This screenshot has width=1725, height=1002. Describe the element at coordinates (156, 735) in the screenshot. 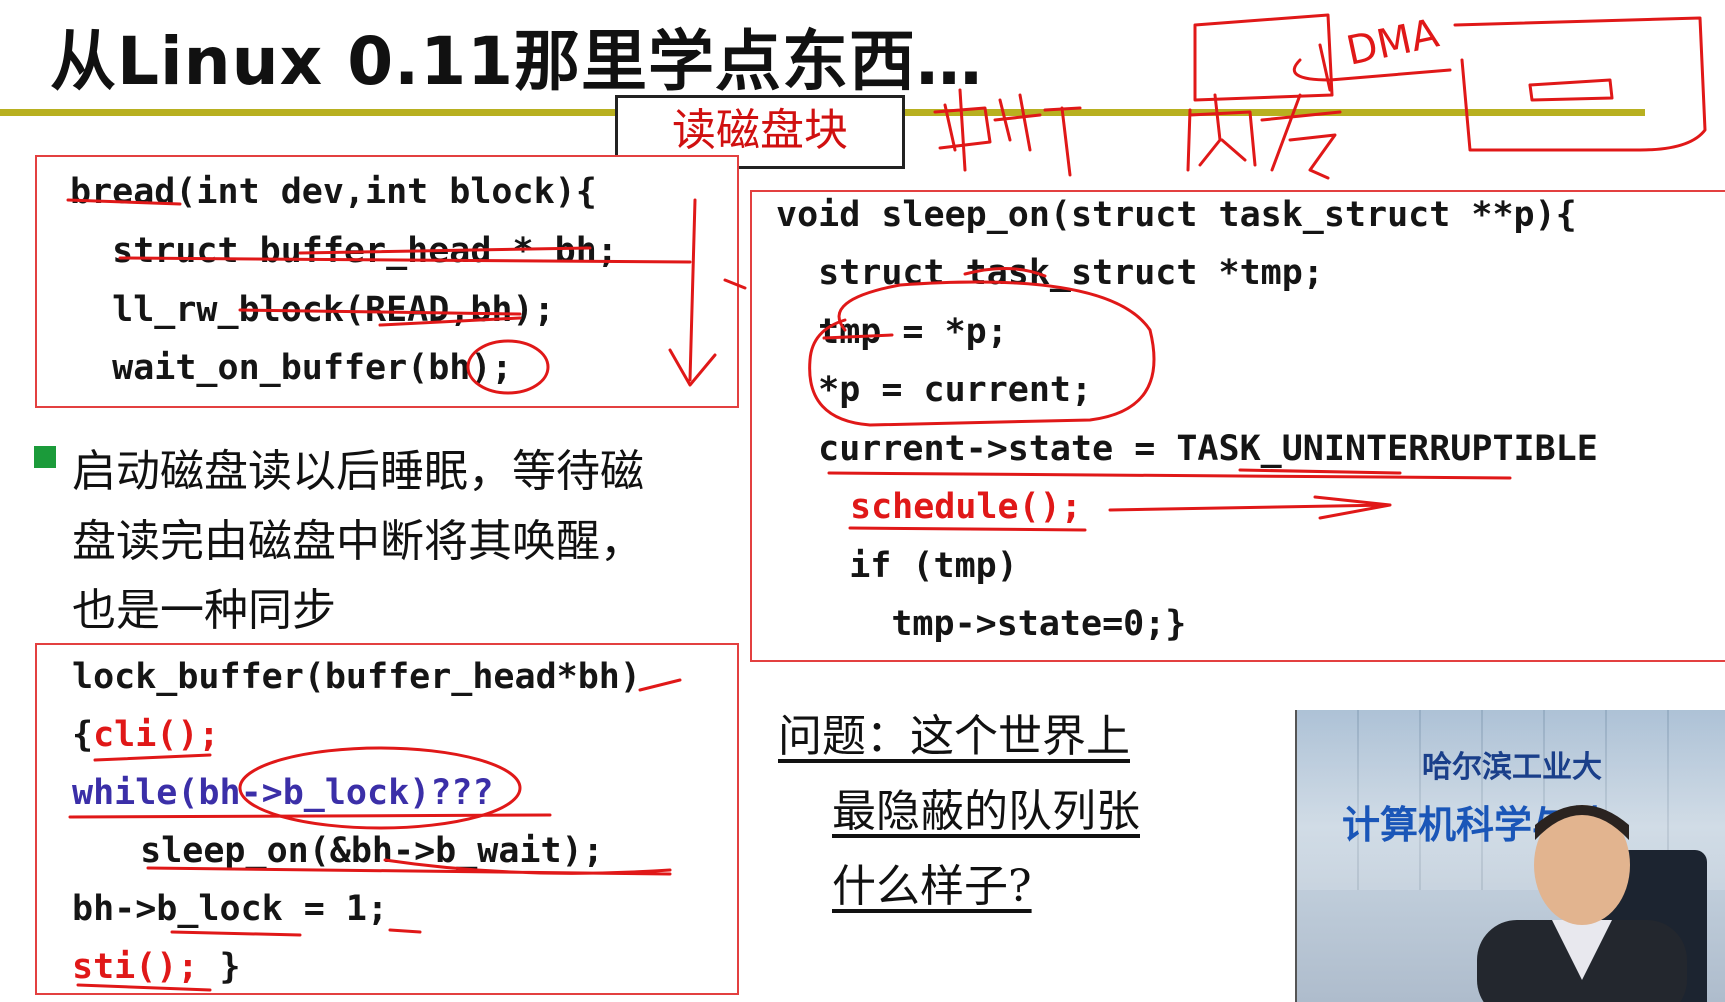

I see `cli-call: cli();` at that location.